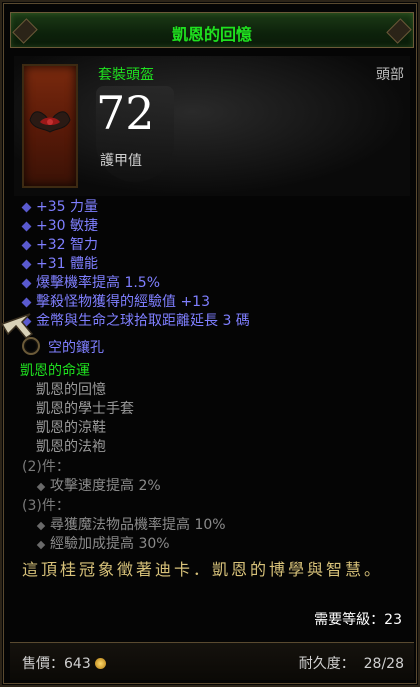 This screenshot has height=687, width=420. What do you see at coordinates (358, 620) in the screenshot?
I see `required-level: 需要等級：23` at bounding box center [358, 620].